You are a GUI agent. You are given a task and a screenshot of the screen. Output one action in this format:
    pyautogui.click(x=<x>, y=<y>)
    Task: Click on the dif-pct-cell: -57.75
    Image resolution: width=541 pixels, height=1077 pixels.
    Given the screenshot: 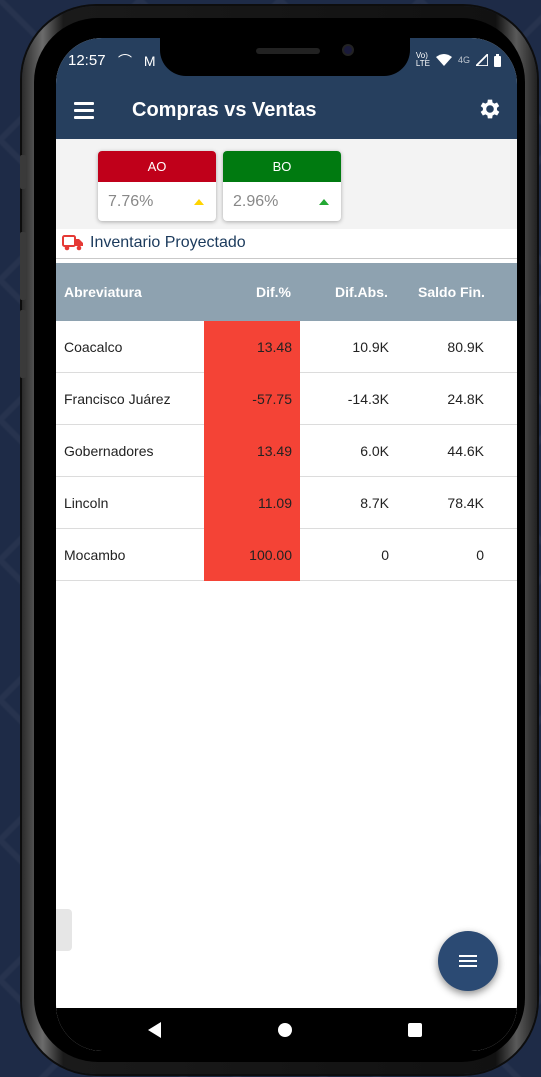 What is the action you would take?
    pyautogui.click(x=252, y=399)
    